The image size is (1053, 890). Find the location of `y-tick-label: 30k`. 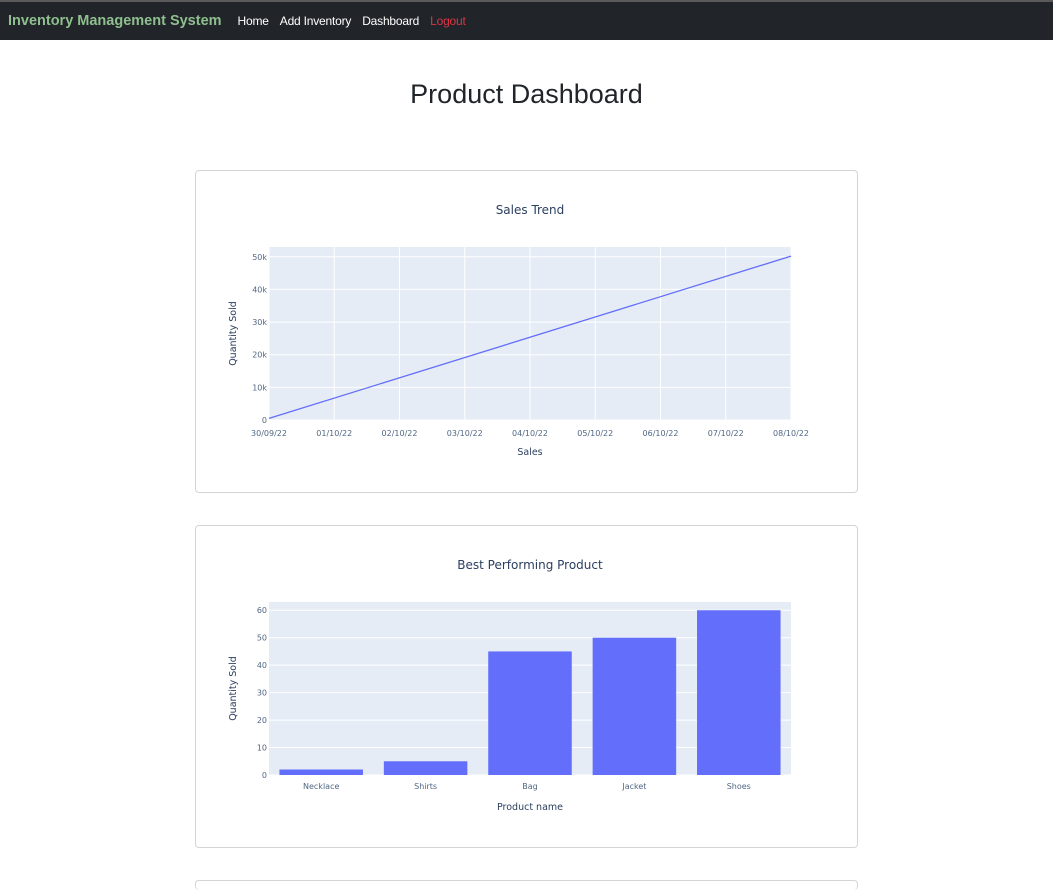

y-tick-label: 30k is located at coordinates (259, 322).